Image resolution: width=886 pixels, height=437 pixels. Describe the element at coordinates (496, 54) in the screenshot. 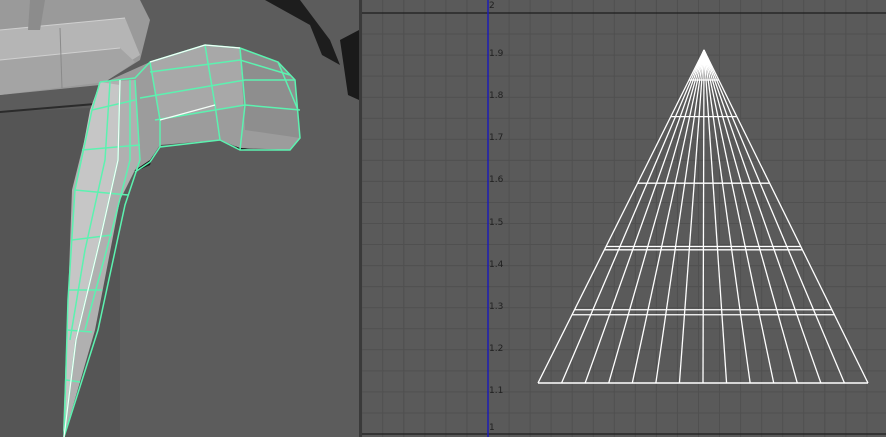

I see `v-axis-tick-label: 1.9` at that location.